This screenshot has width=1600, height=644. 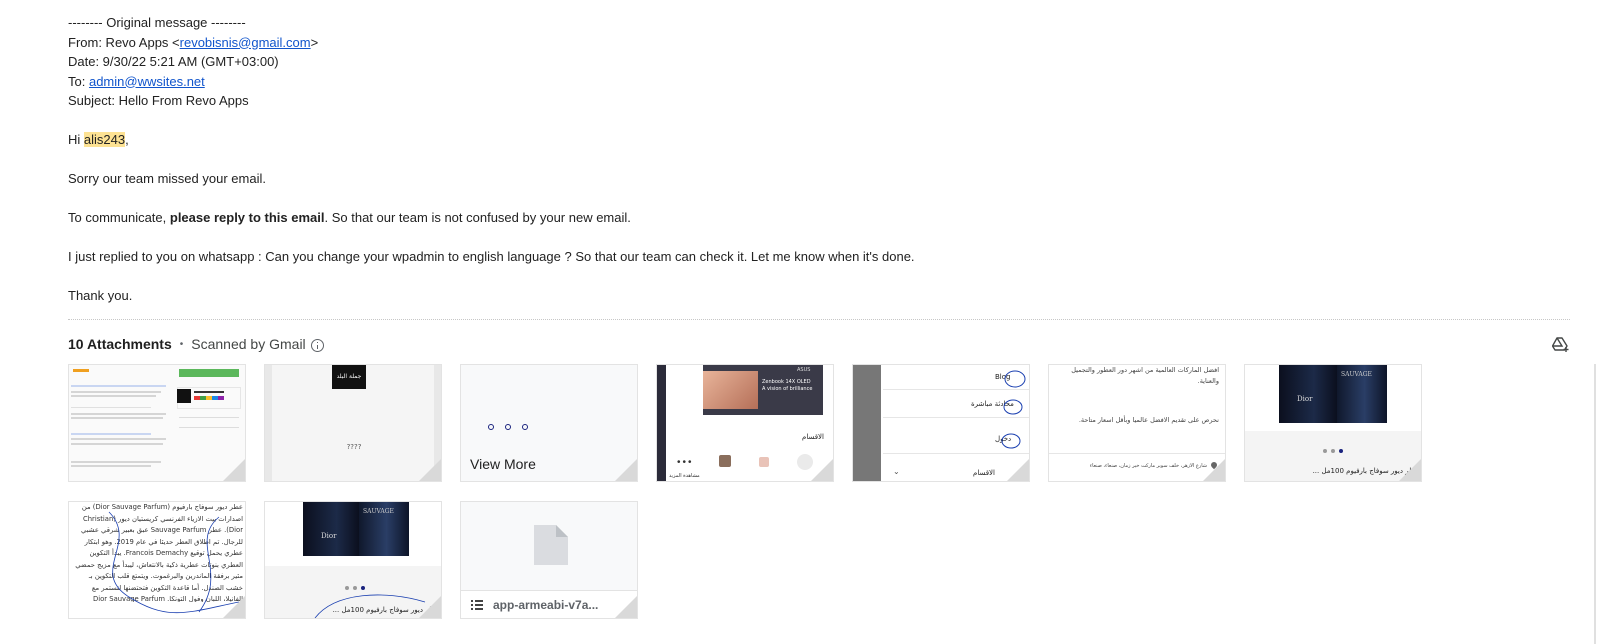 What do you see at coordinates (1595, 504) in the screenshot?
I see `scrollbar` at bounding box center [1595, 504].